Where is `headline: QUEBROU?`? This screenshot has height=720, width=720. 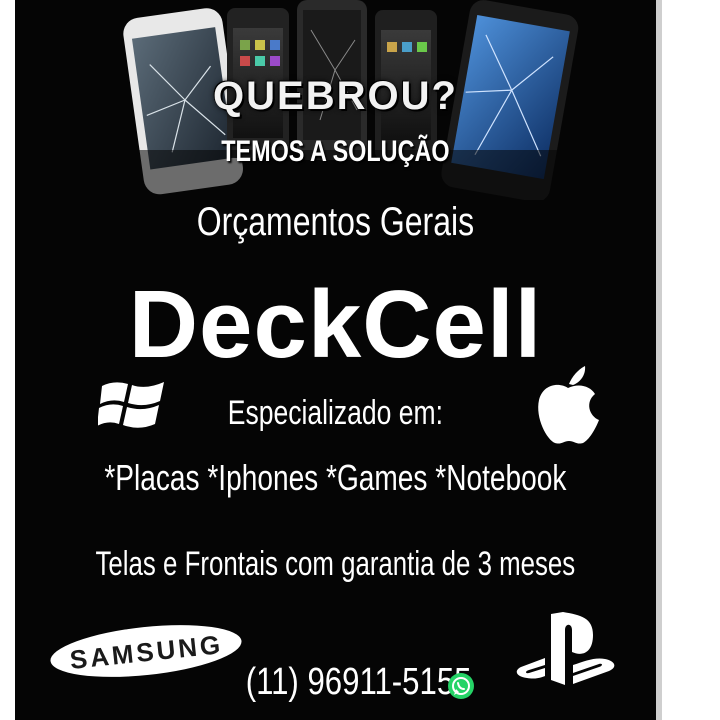
headline: QUEBROU? is located at coordinates (335, 96).